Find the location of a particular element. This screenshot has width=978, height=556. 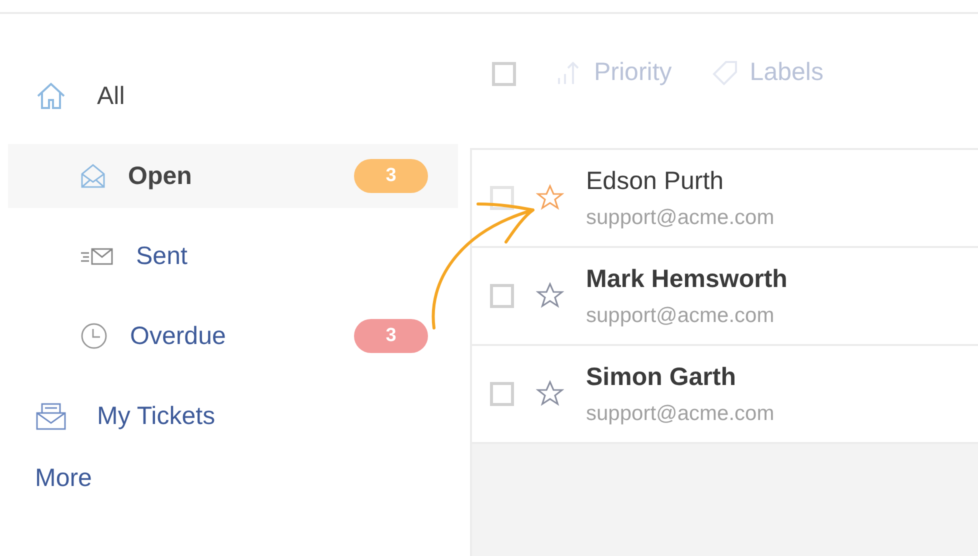

tag-icon is located at coordinates (725, 73).